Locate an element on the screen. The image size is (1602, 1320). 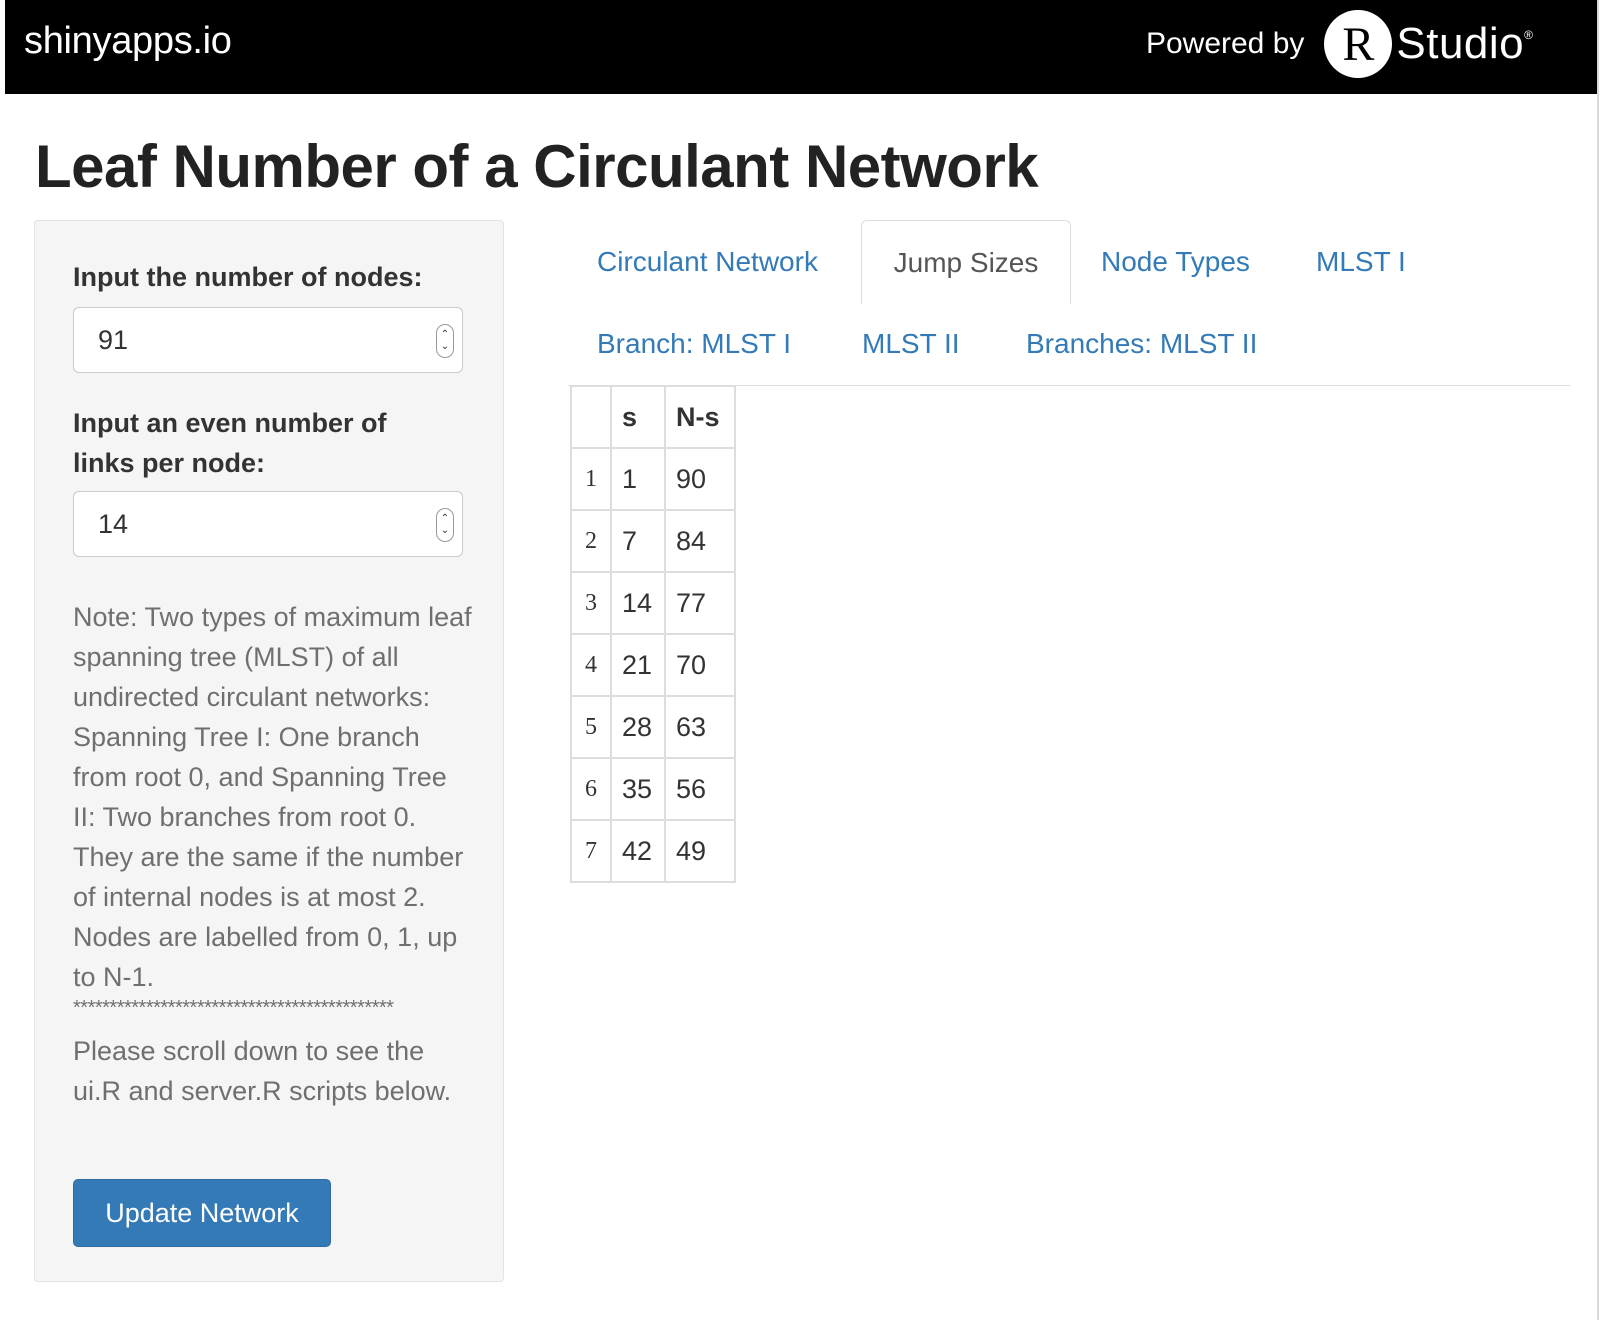
row-index: 7 is located at coordinates (591, 851).